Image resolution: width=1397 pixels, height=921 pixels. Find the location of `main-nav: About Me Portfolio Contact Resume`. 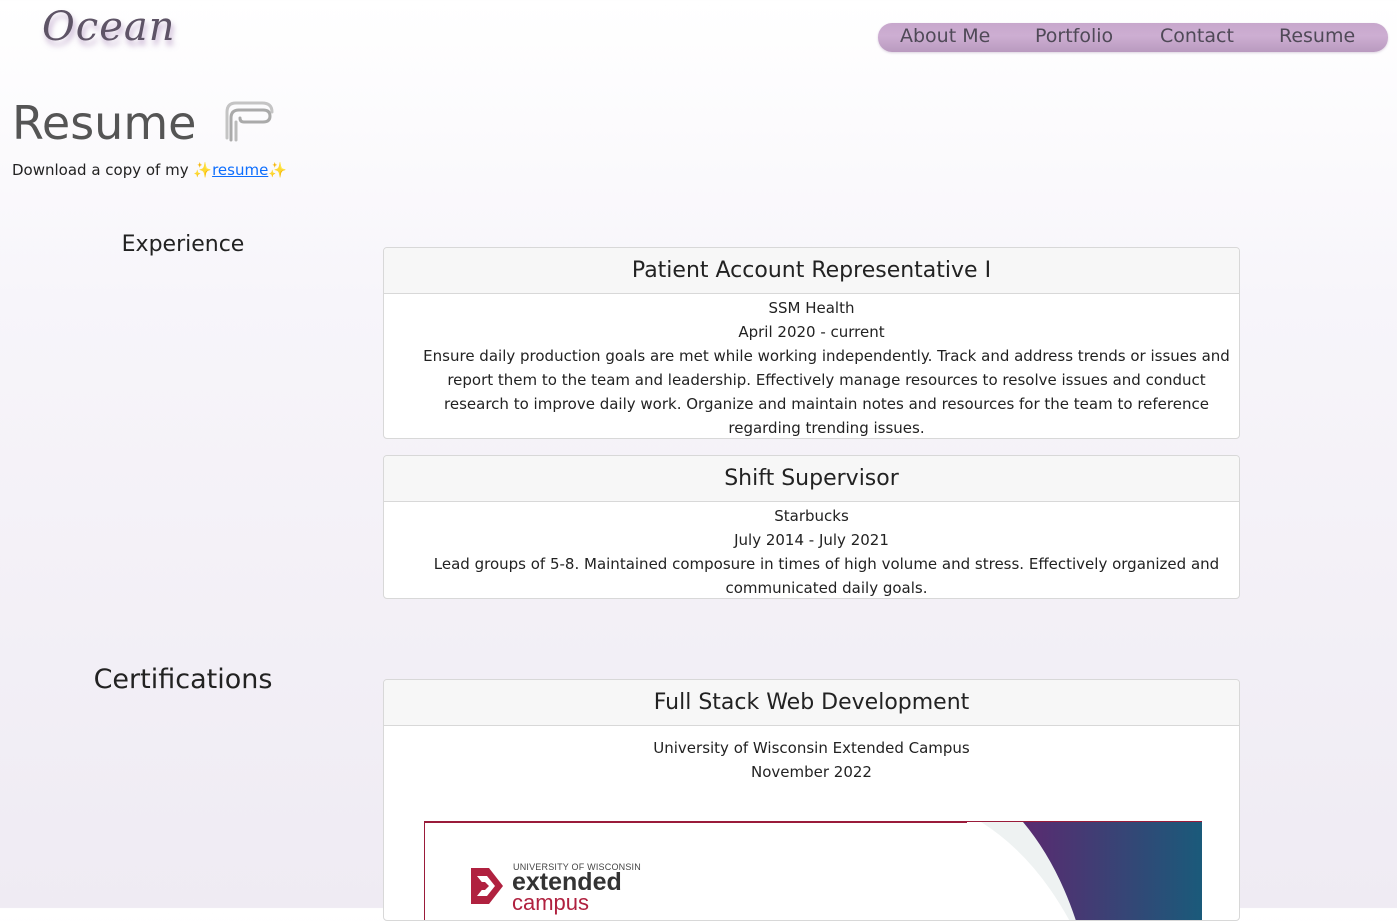

main-nav: About Me Portfolio Contact Resume is located at coordinates (1133, 37).